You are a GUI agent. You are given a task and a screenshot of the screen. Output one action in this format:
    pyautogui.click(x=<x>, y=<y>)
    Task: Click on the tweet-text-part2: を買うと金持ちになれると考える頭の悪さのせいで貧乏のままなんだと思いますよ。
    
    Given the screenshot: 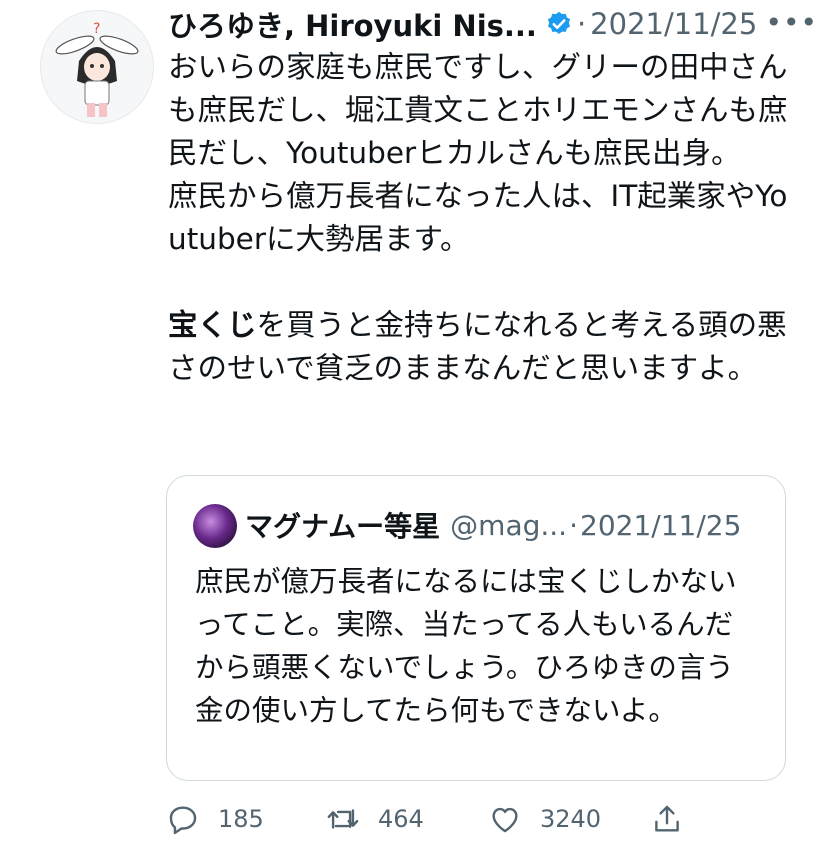 What is the action you would take?
    pyautogui.click(x=477, y=346)
    